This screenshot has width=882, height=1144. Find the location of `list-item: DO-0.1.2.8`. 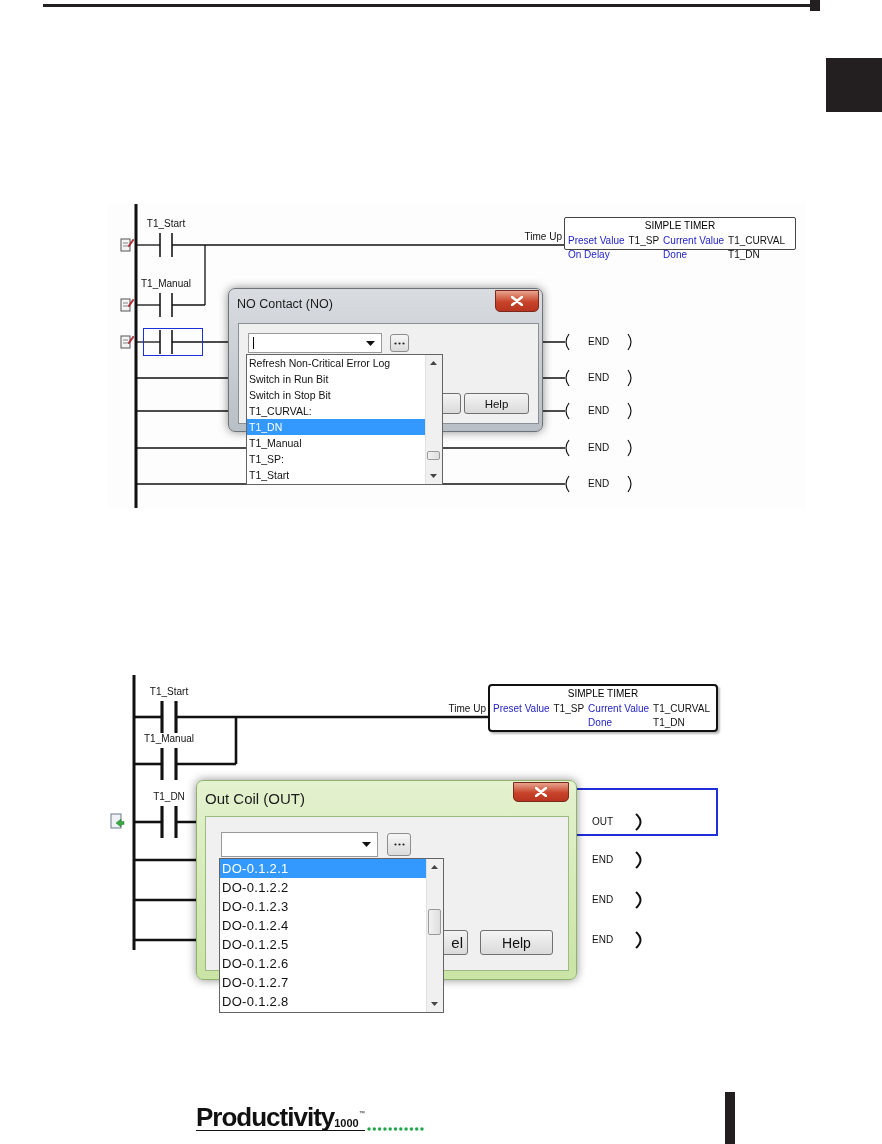

list-item: DO-0.1.2.8 is located at coordinates (323, 1001).